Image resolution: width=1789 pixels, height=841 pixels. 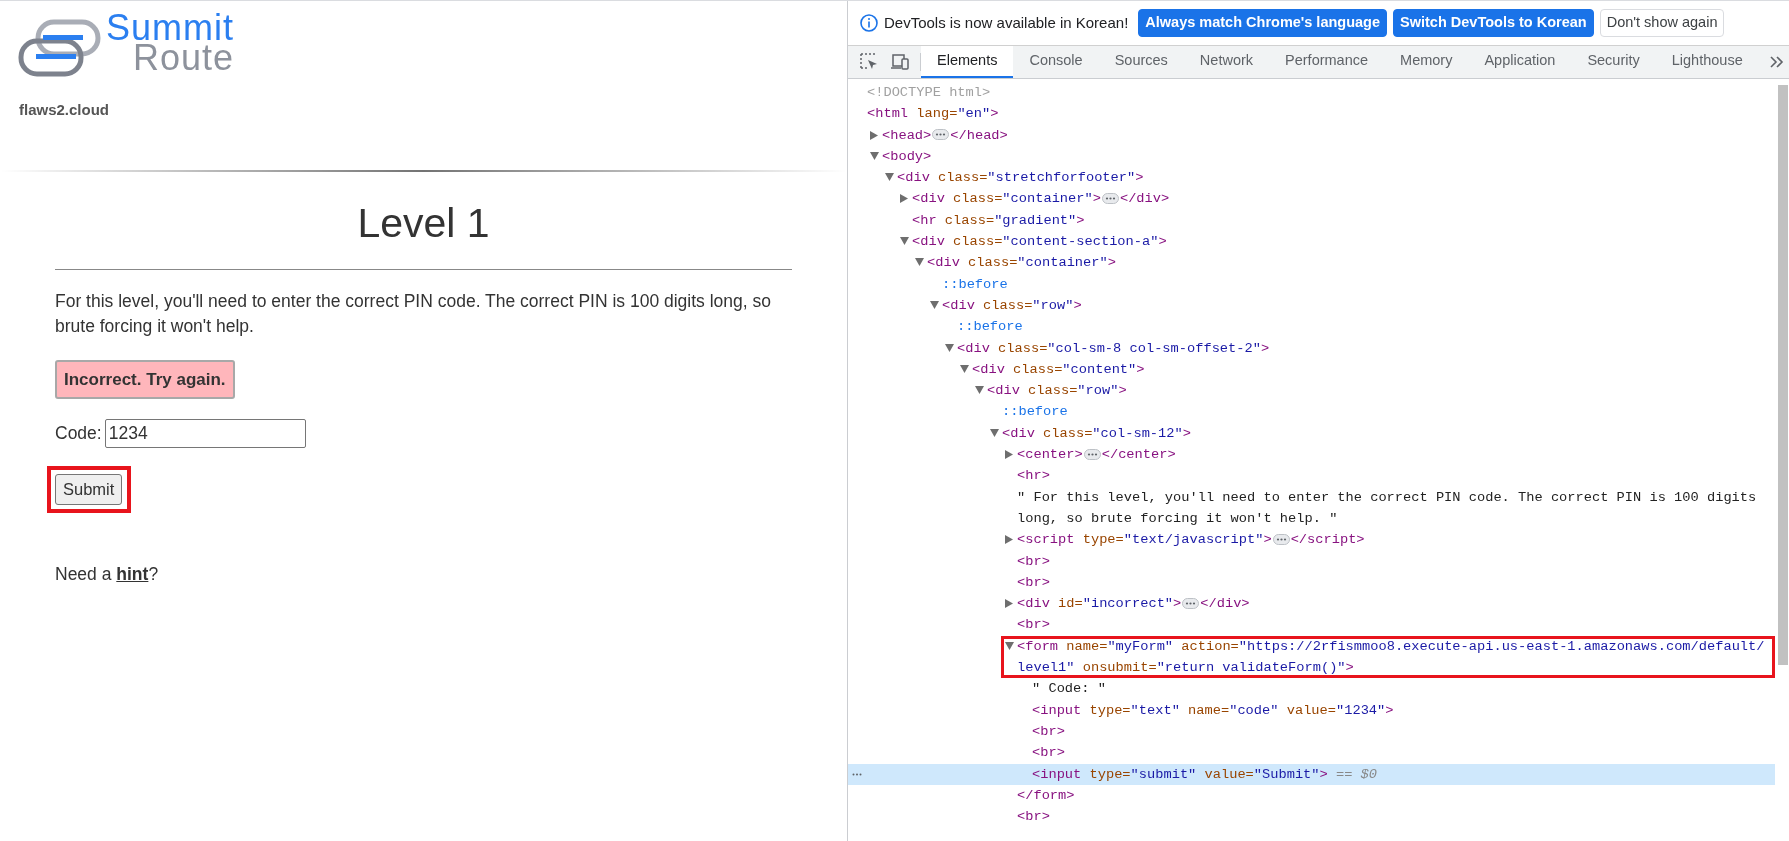 I want to click on logo-text: Route, so click(x=183, y=58).